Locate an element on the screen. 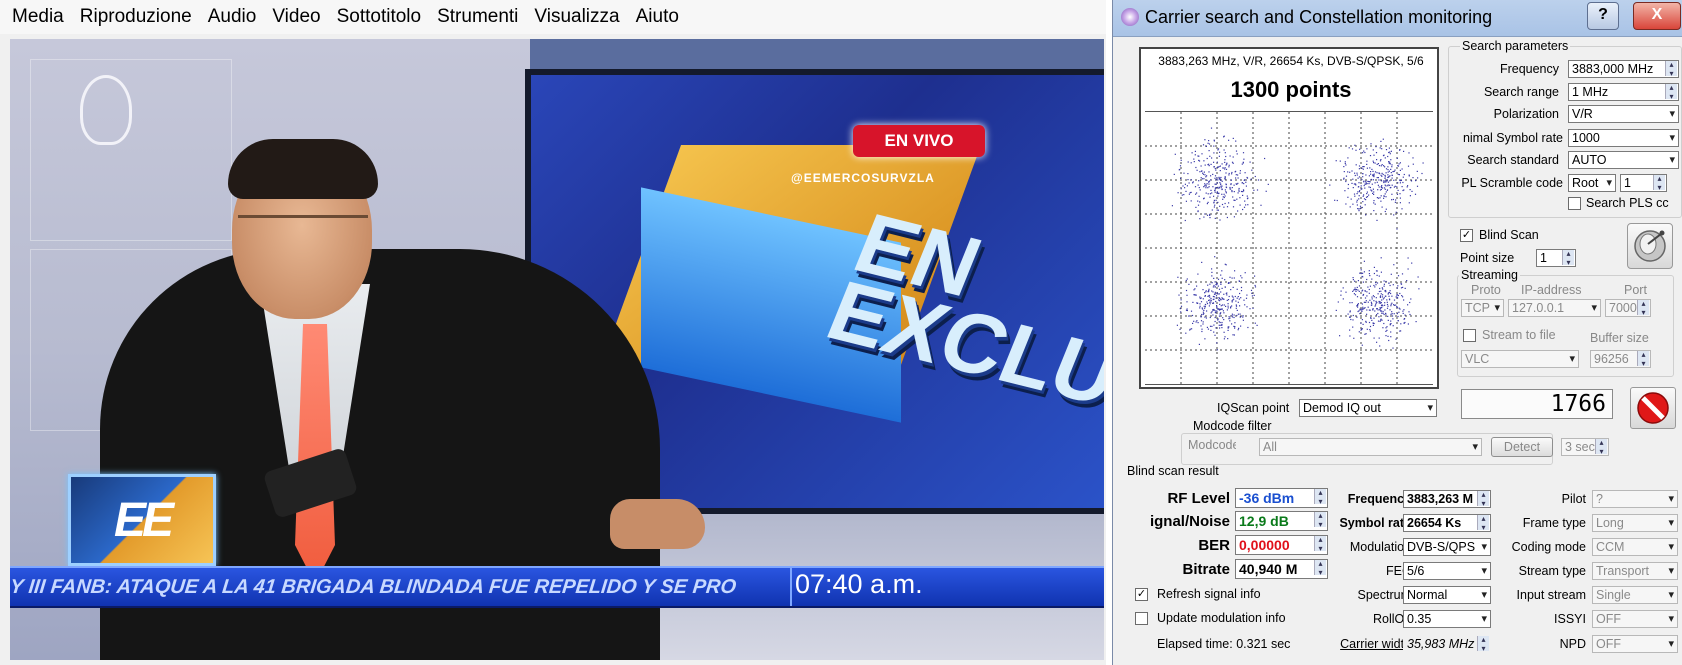 The image size is (1682, 665). input-stream-select: Single is located at coordinates (1635, 595).